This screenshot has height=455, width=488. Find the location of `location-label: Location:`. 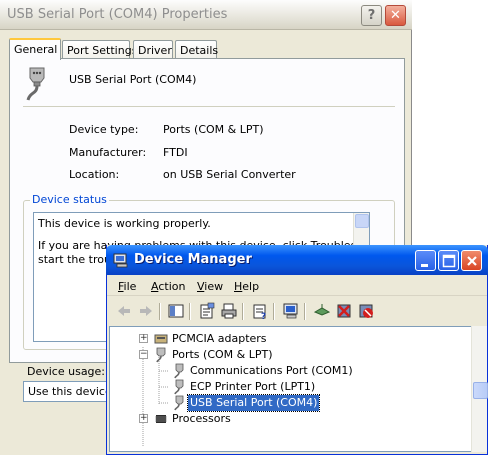

location-label: Location: is located at coordinates (94, 174).